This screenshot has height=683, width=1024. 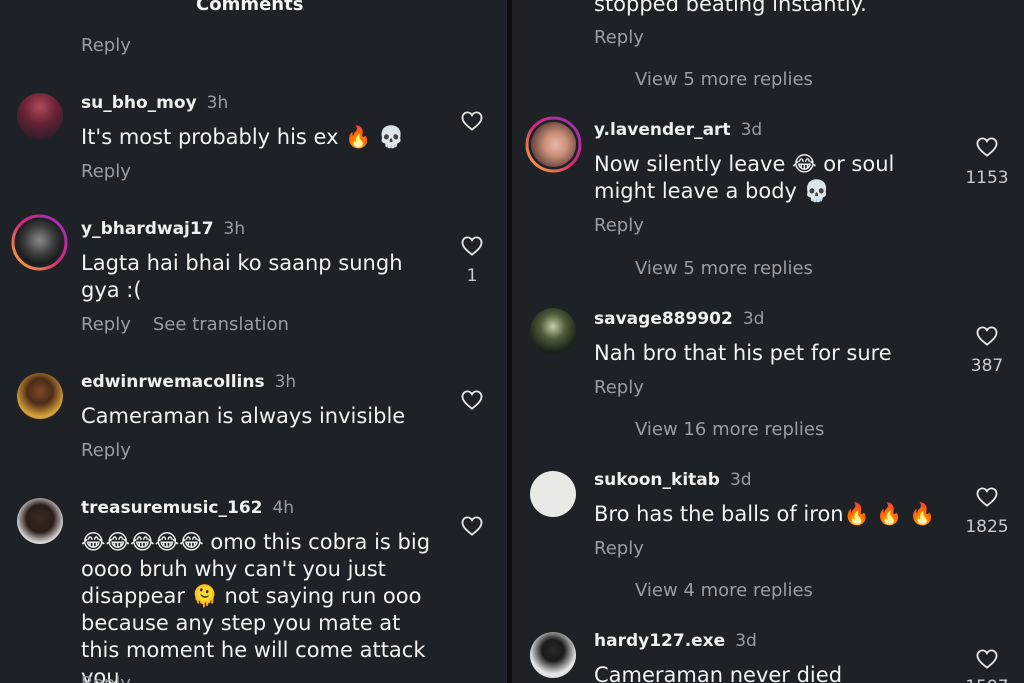 I want to click on comment-username: edwinrwemacollins 3h, so click(x=188, y=382).